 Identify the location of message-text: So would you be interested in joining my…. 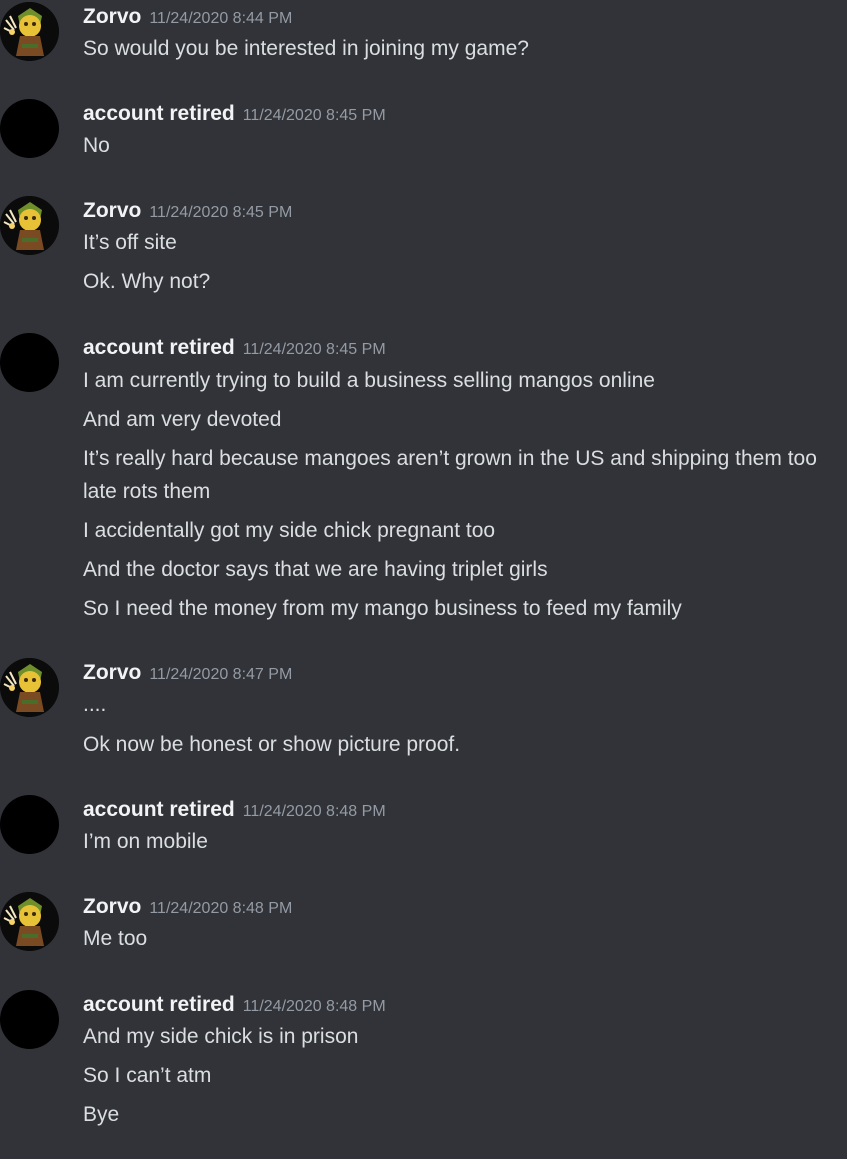
(306, 48).